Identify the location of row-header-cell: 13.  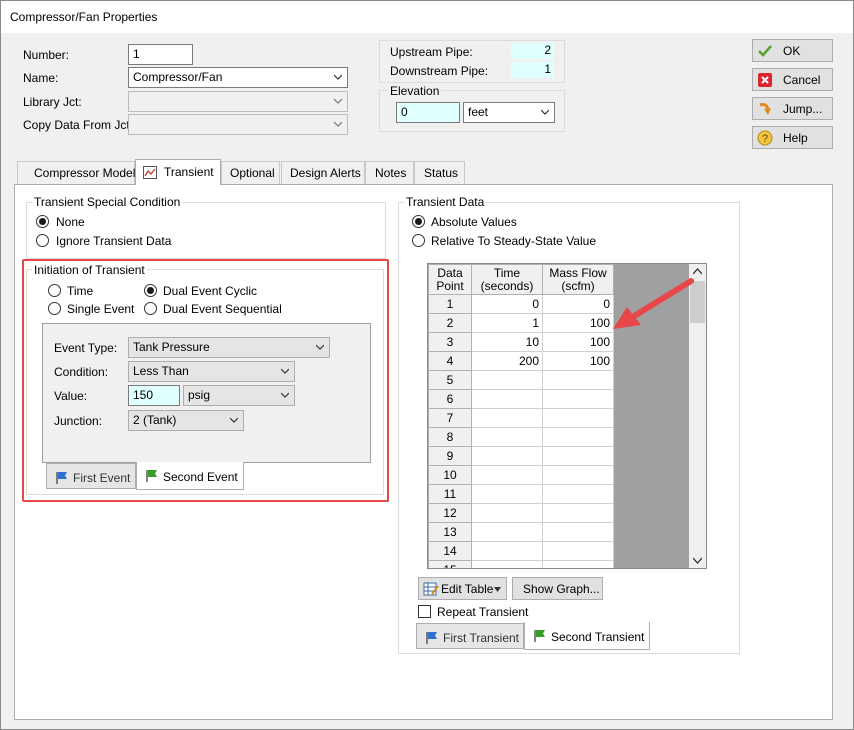
(450, 532).